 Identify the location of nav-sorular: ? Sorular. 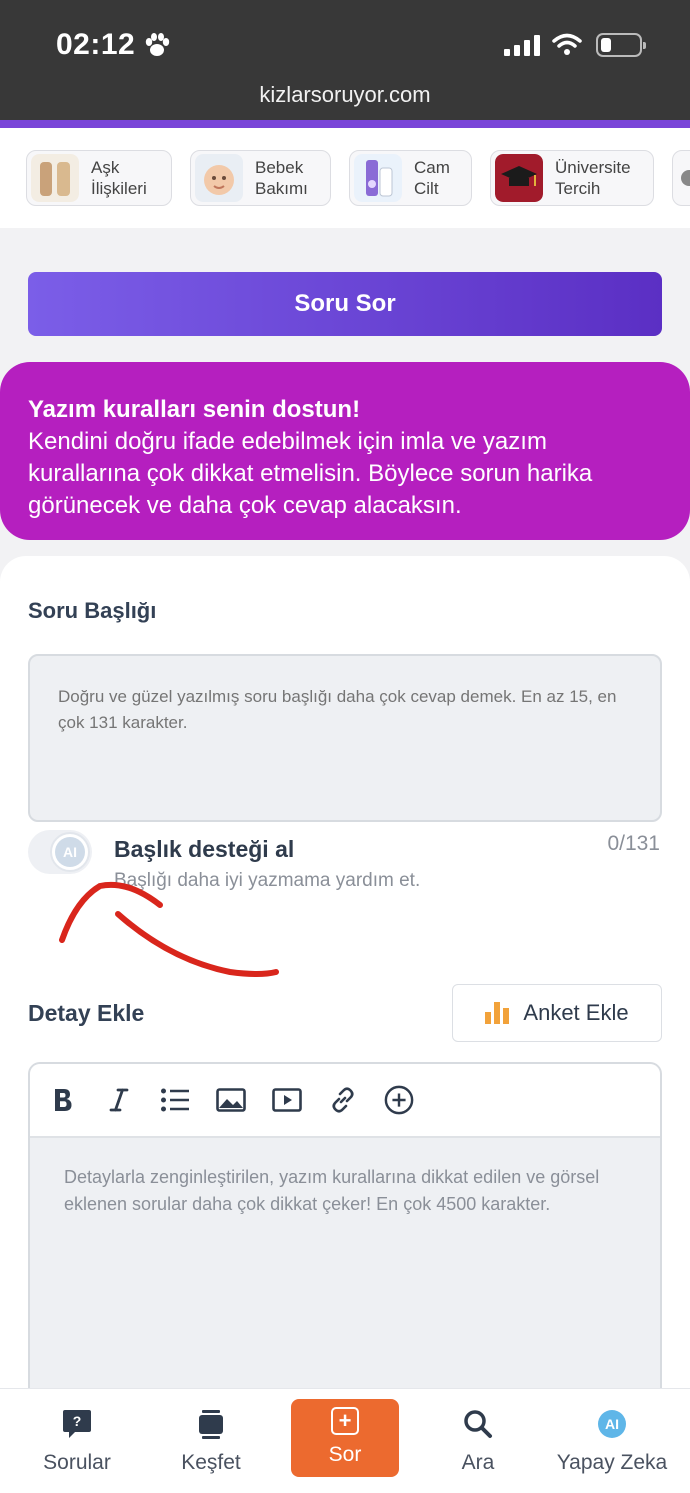
(77, 1441).